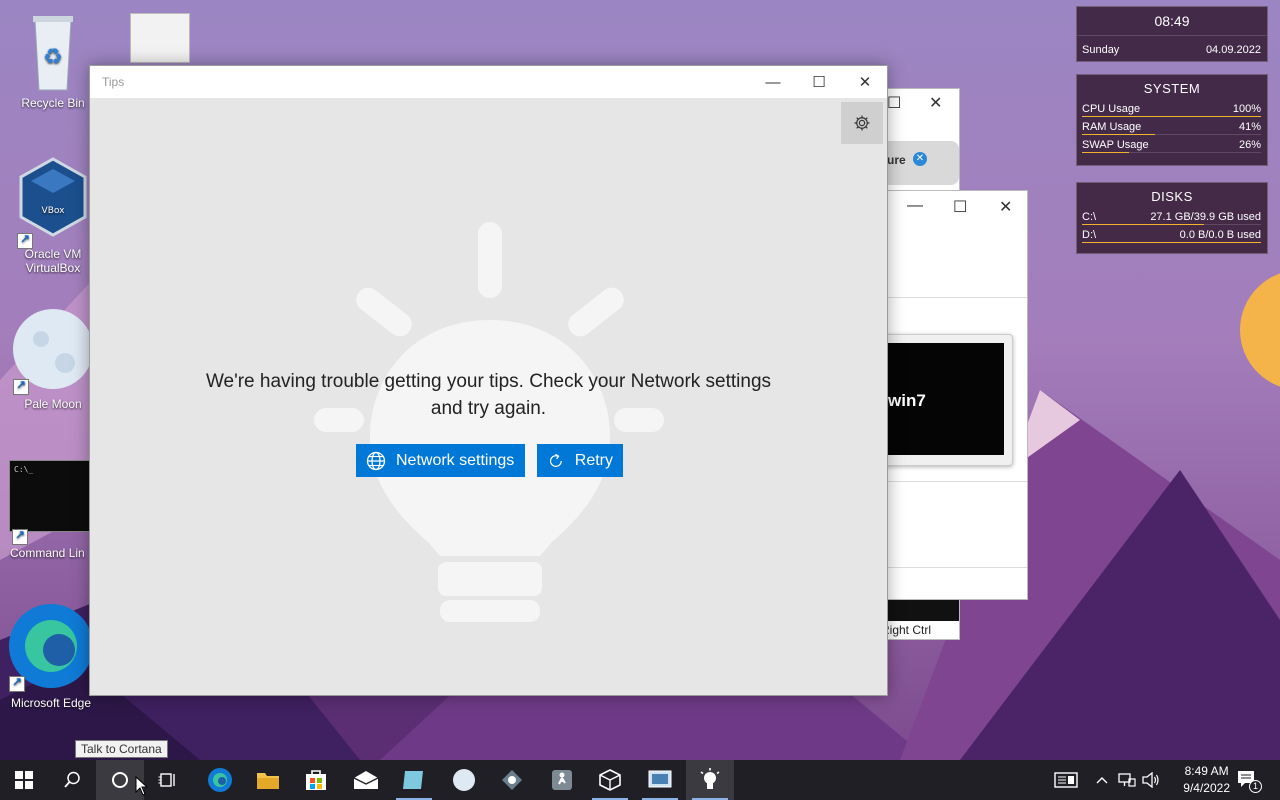  I want to click on lightbulb-icon, so click(710, 778).